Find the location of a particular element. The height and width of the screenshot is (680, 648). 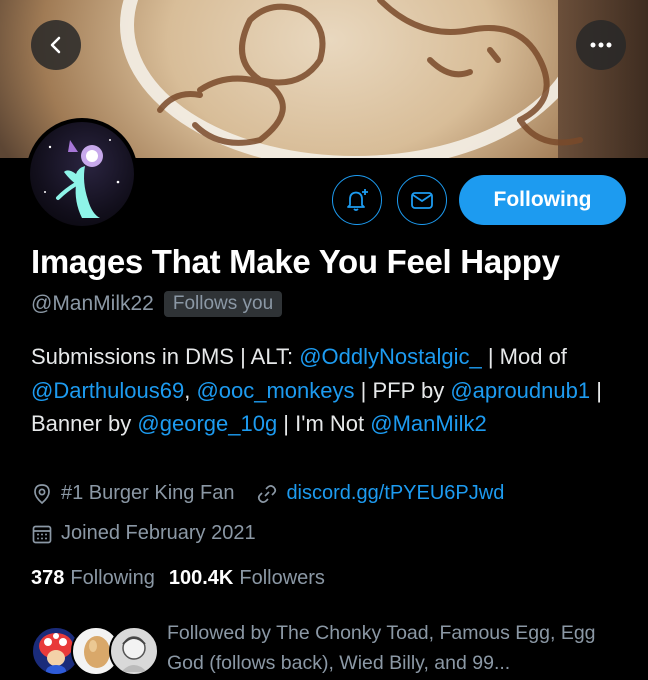

bio-text: | Mod of is located at coordinates (524, 356).